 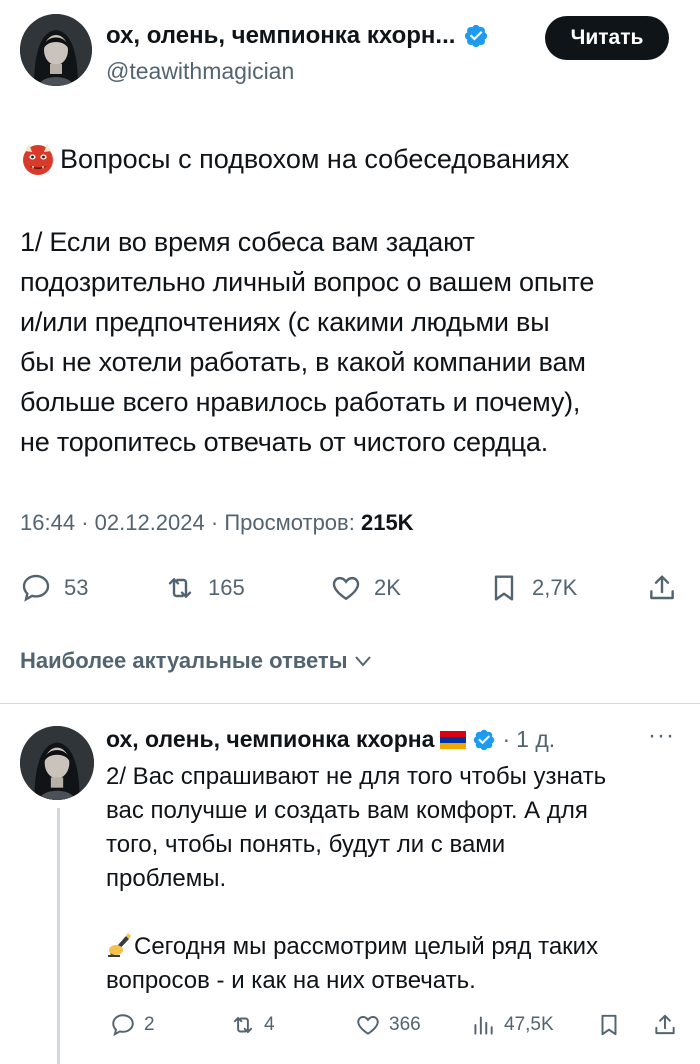 What do you see at coordinates (347, 810) in the screenshot?
I see `reply-body-line: вас получше и создать вам комфорт. А для` at bounding box center [347, 810].